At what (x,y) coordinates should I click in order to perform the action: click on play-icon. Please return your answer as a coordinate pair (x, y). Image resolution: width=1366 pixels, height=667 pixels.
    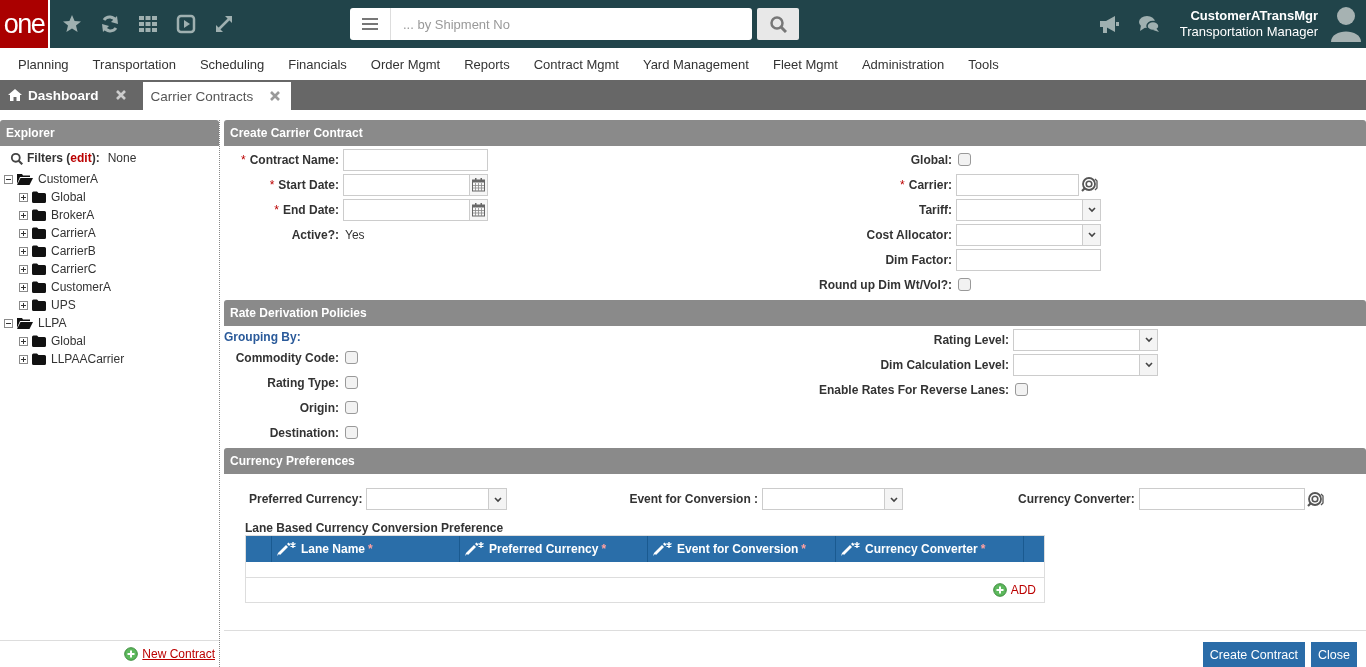
    Looking at the image, I should click on (186, 24).